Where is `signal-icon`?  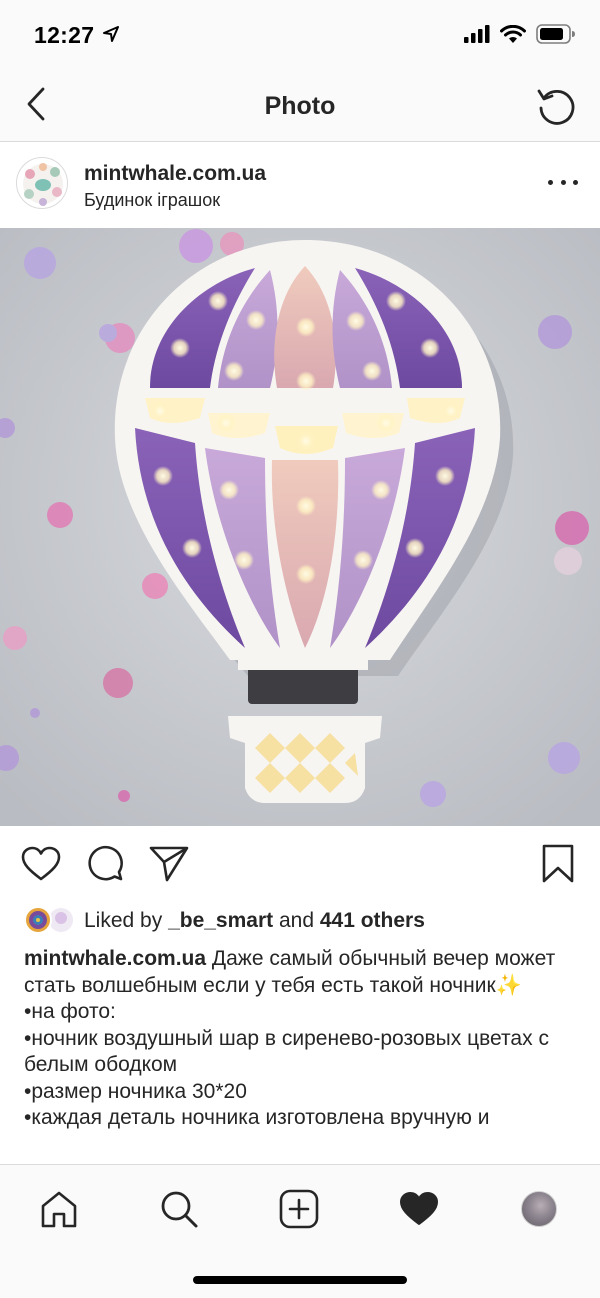
signal-icon is located at coordinates (477, 34).